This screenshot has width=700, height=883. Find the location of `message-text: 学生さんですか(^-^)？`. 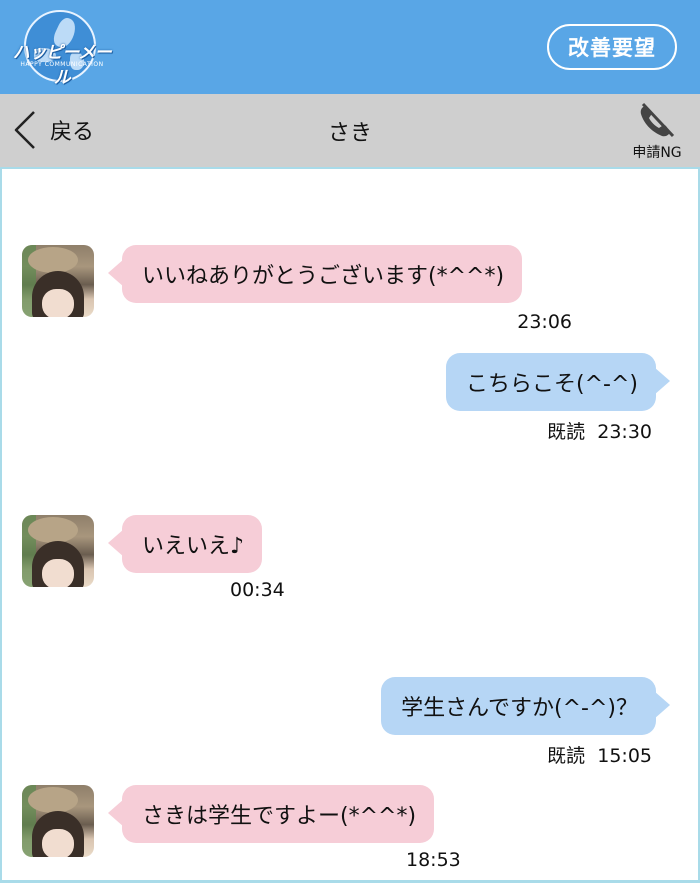

message-text: 学生さんですか(^-^)？ is located at coordinates (519, 708).